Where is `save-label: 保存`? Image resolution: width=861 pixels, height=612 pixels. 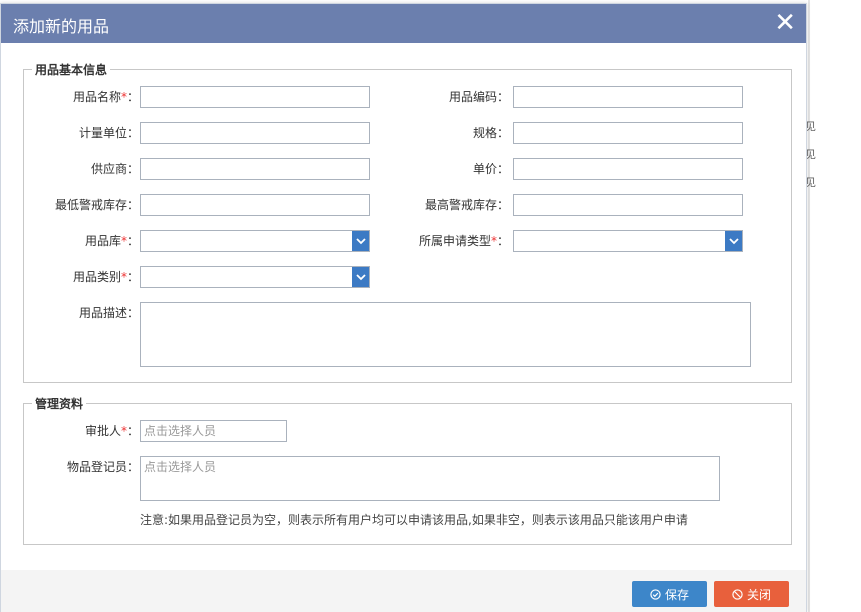
save-label: 保存 is located at coordinates (676, 594).